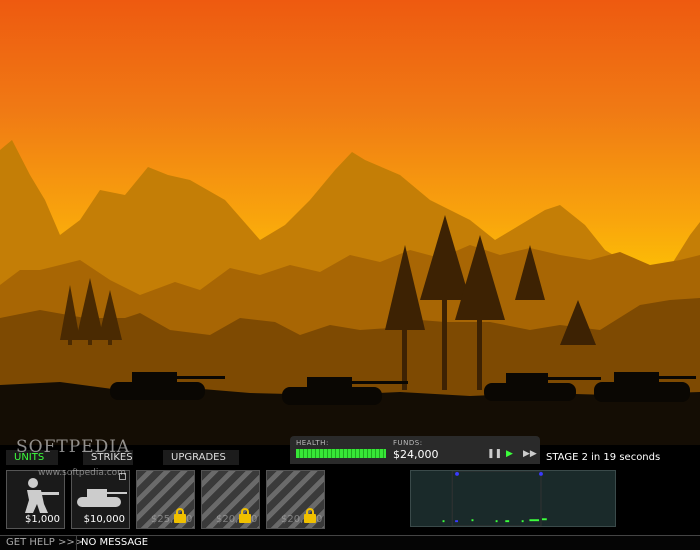  Describe the element at coordinates (494, 454) in the screenshot. I see `pause-icon: ❚❚` at that location.